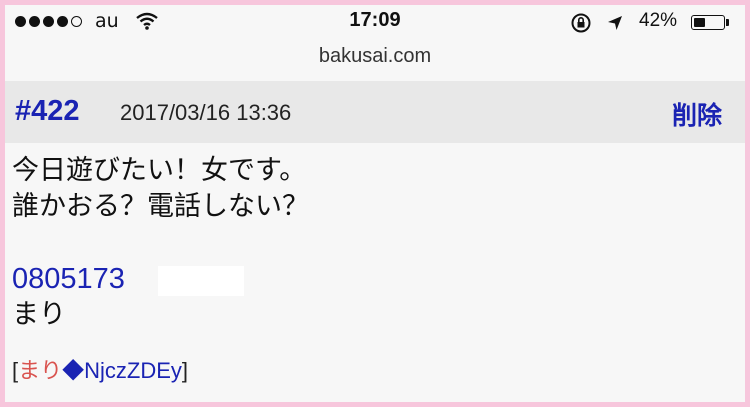 The image size is (750, 407). Describe the element at coordinates (39, 314) in the screenshot. I see `post-signoff: まり` at that location.